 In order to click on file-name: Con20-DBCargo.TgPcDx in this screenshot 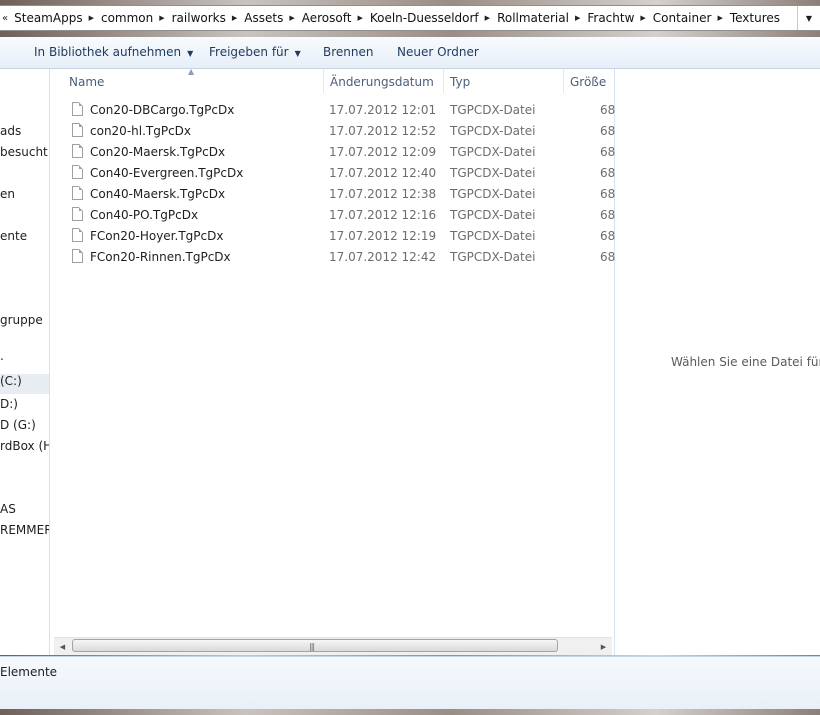, I will do `click(162, 110)`.